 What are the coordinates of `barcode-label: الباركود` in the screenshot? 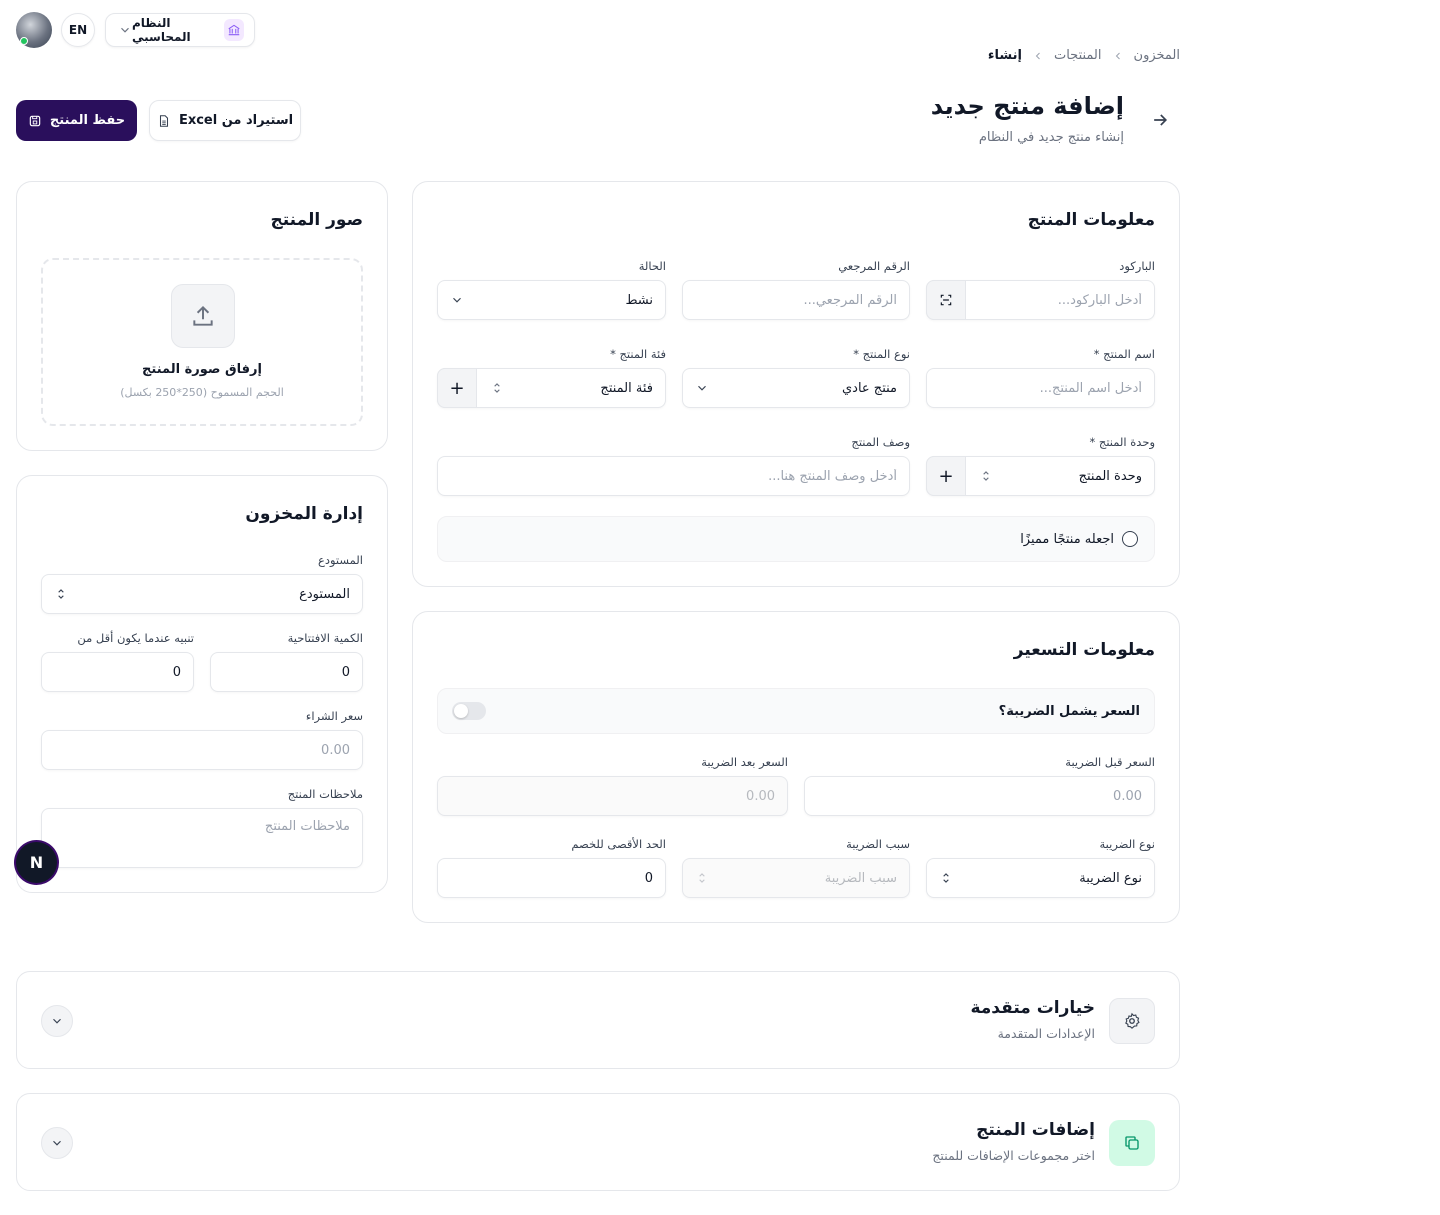 It's located at (1137, 266).